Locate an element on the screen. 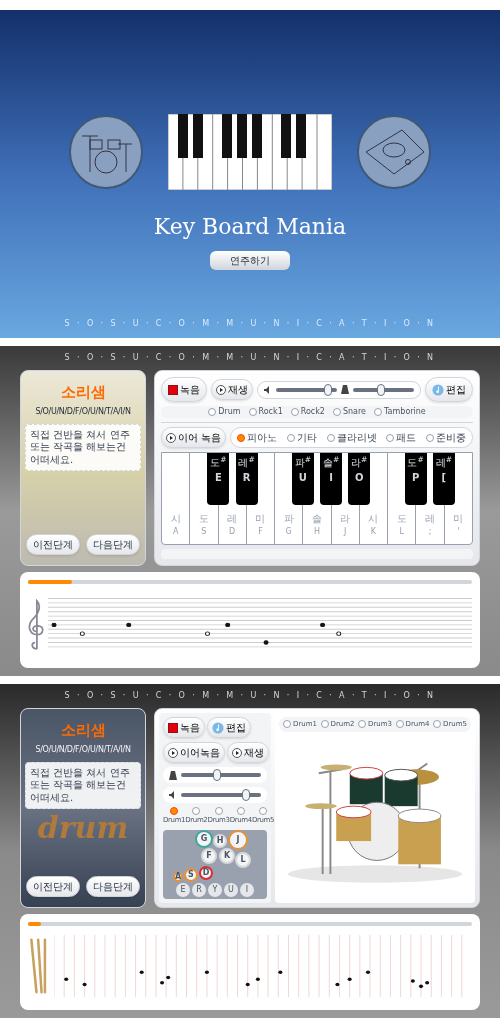 The image size is (500, 1022). rhythm-label: Rock2 is located at coordinates (312, 412).